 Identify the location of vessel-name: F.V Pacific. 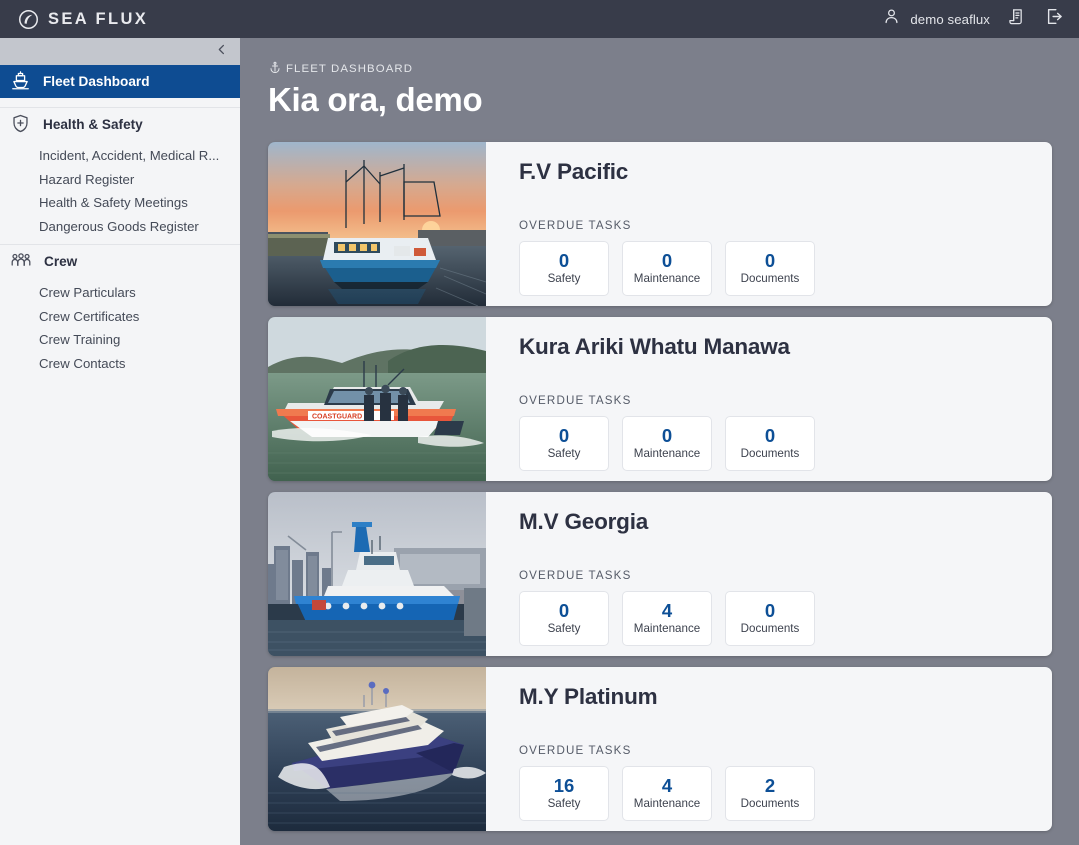
(574, 171).